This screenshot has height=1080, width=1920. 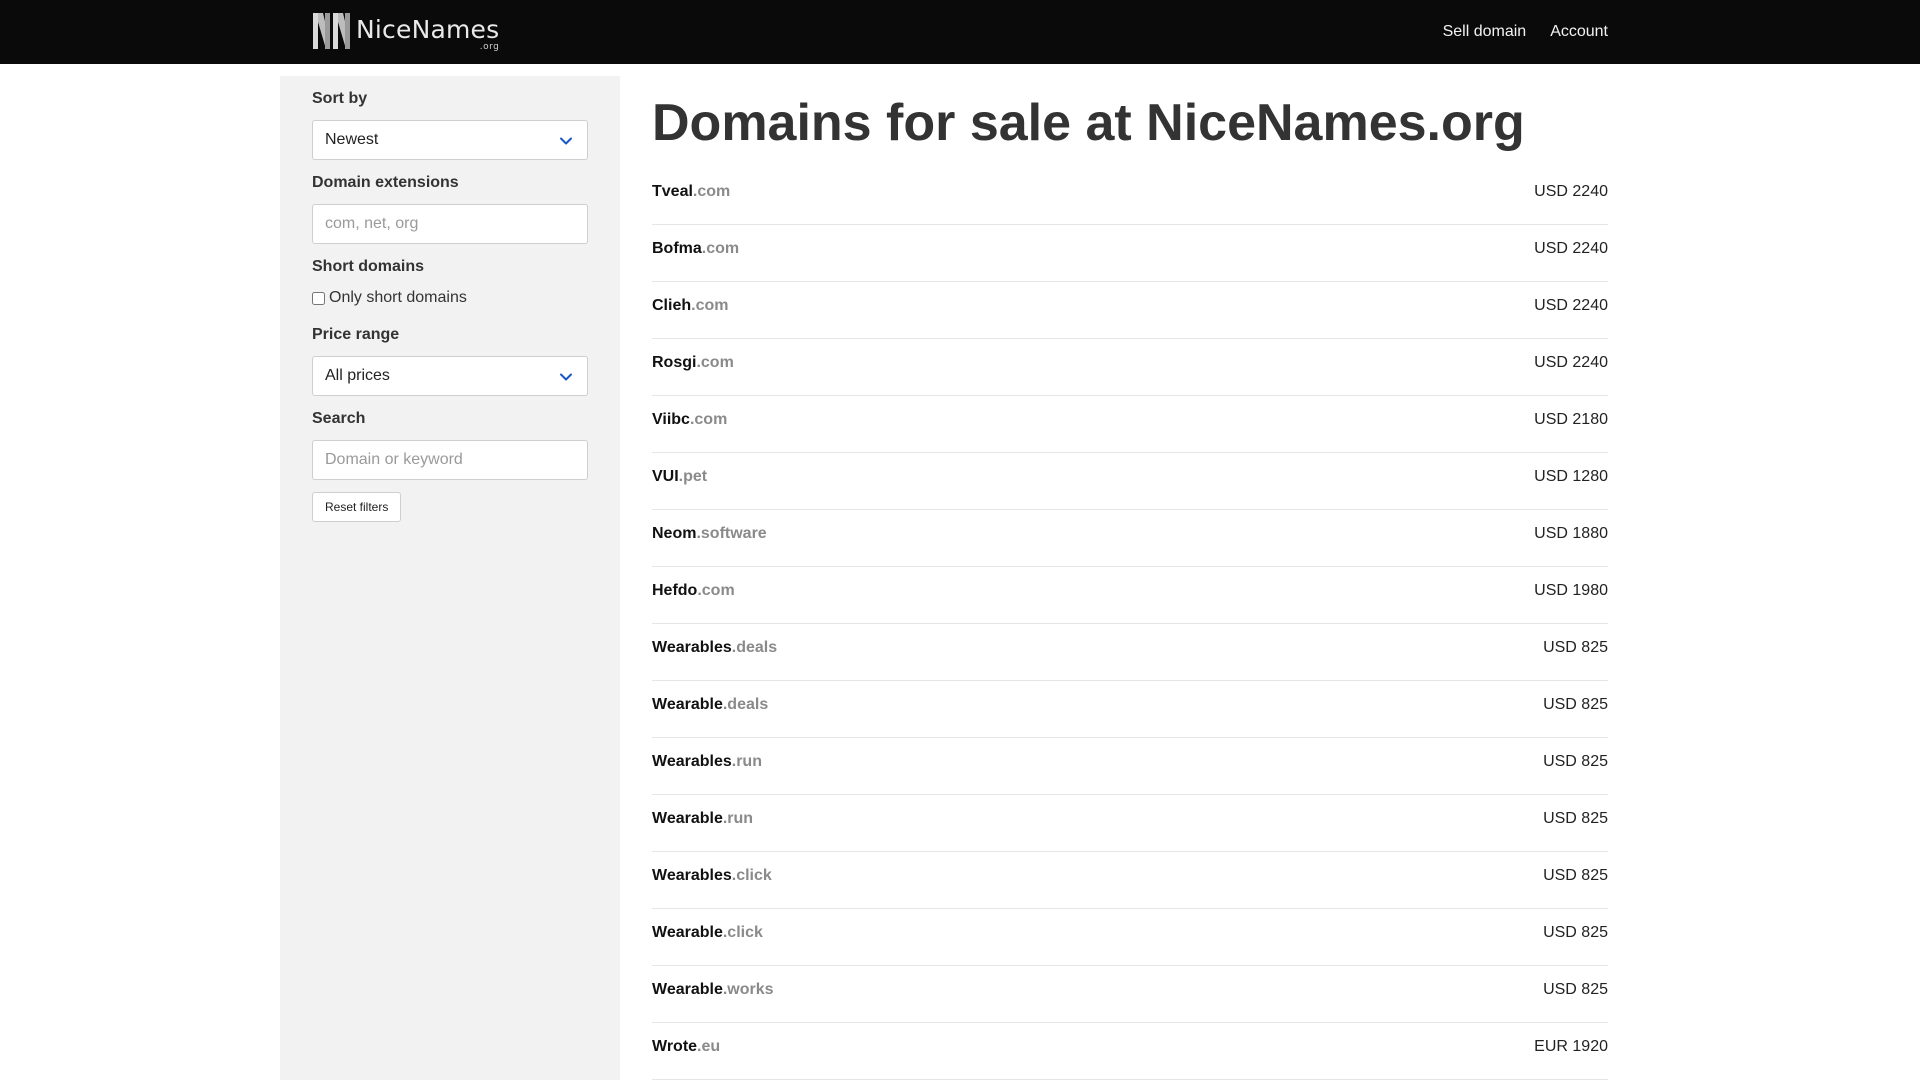 I want to click on domain-base: VUI, so click(x=665, y=476).